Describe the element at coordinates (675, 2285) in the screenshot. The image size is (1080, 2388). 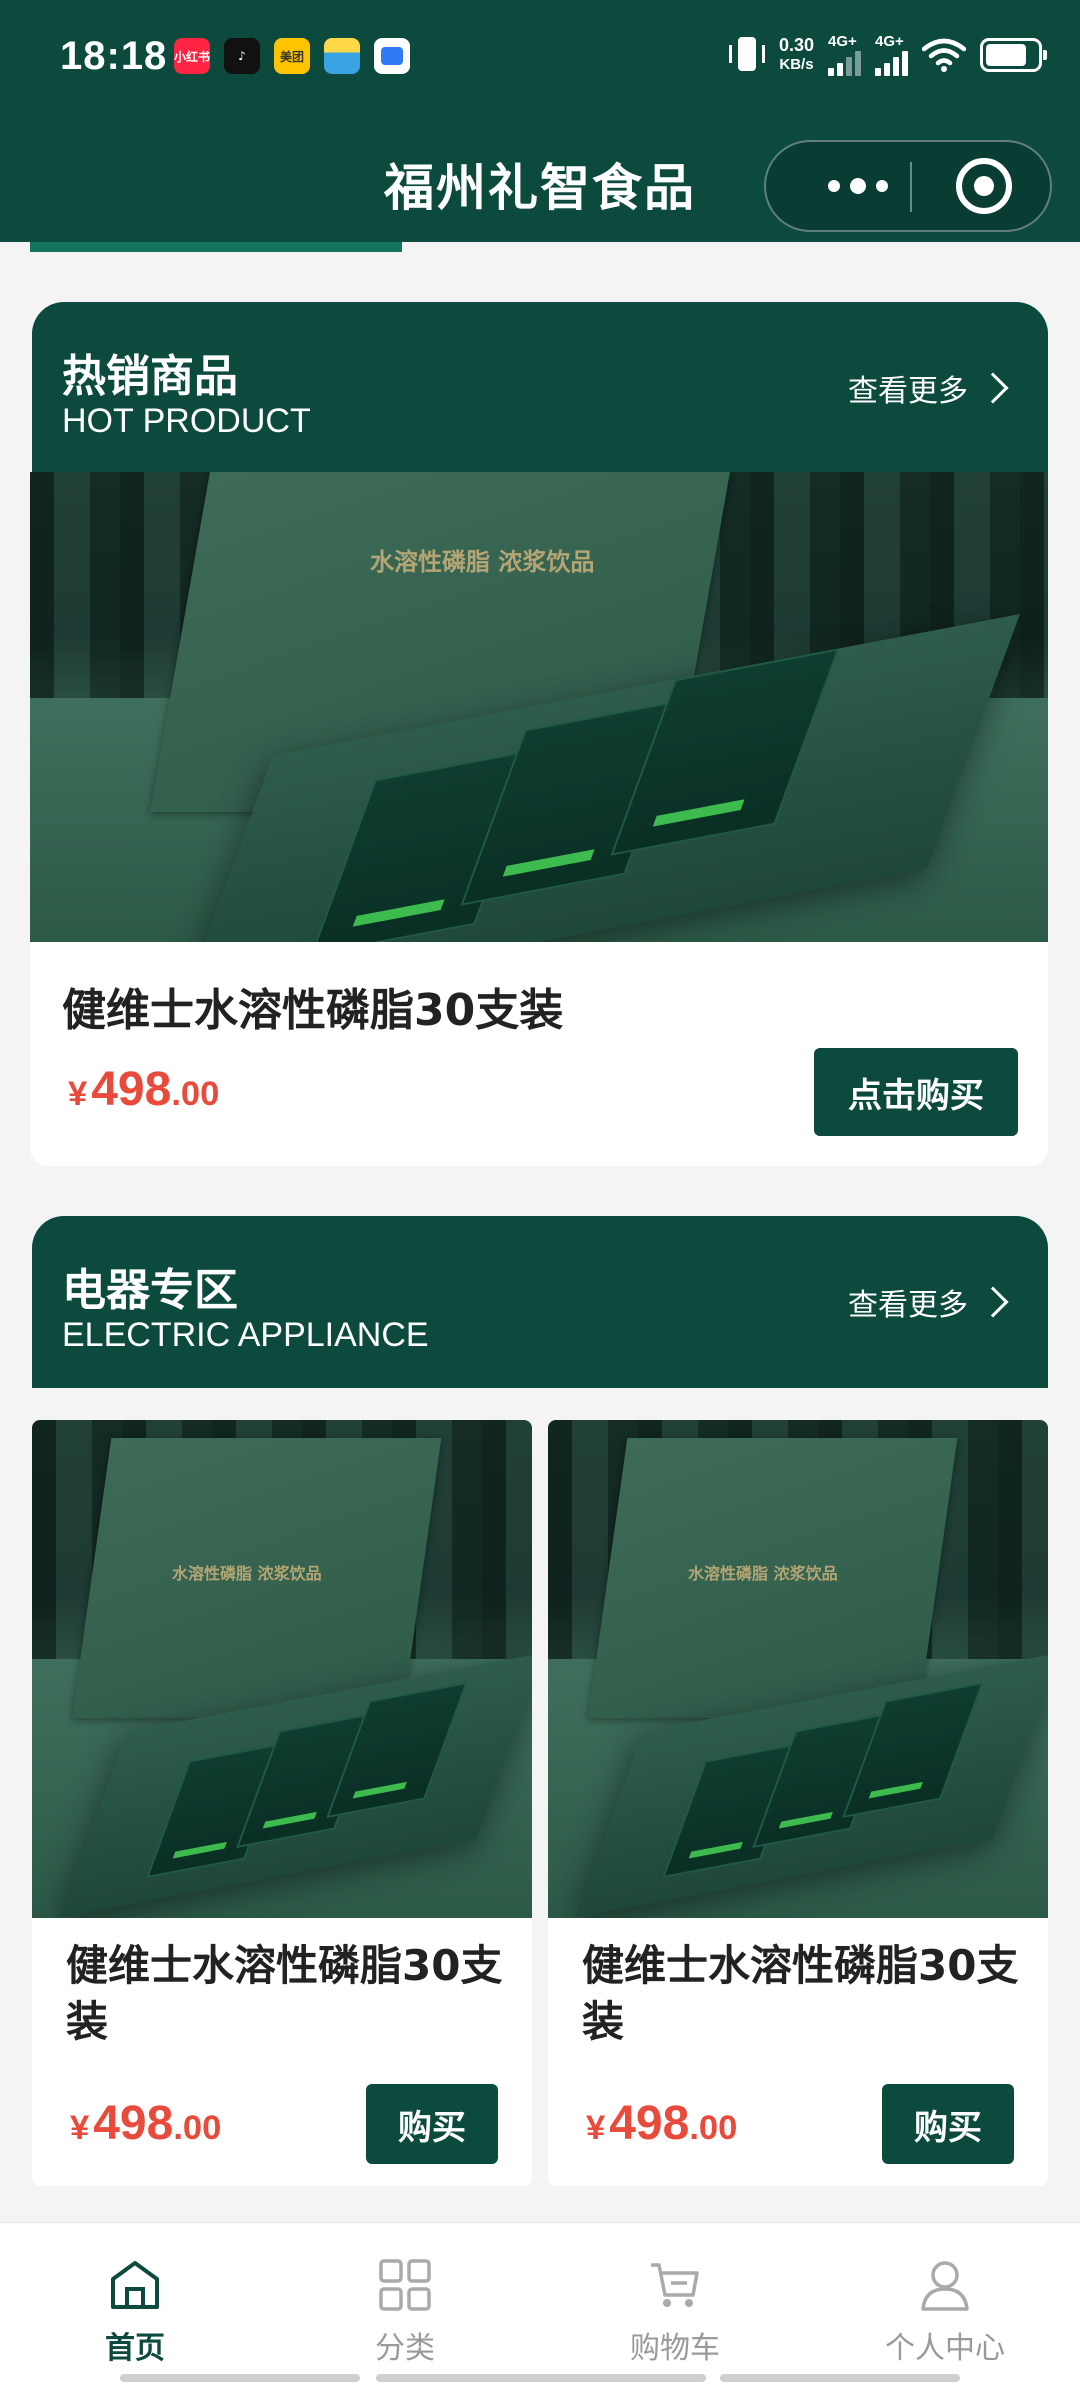
I see `shopping-cart-icon` at that location.